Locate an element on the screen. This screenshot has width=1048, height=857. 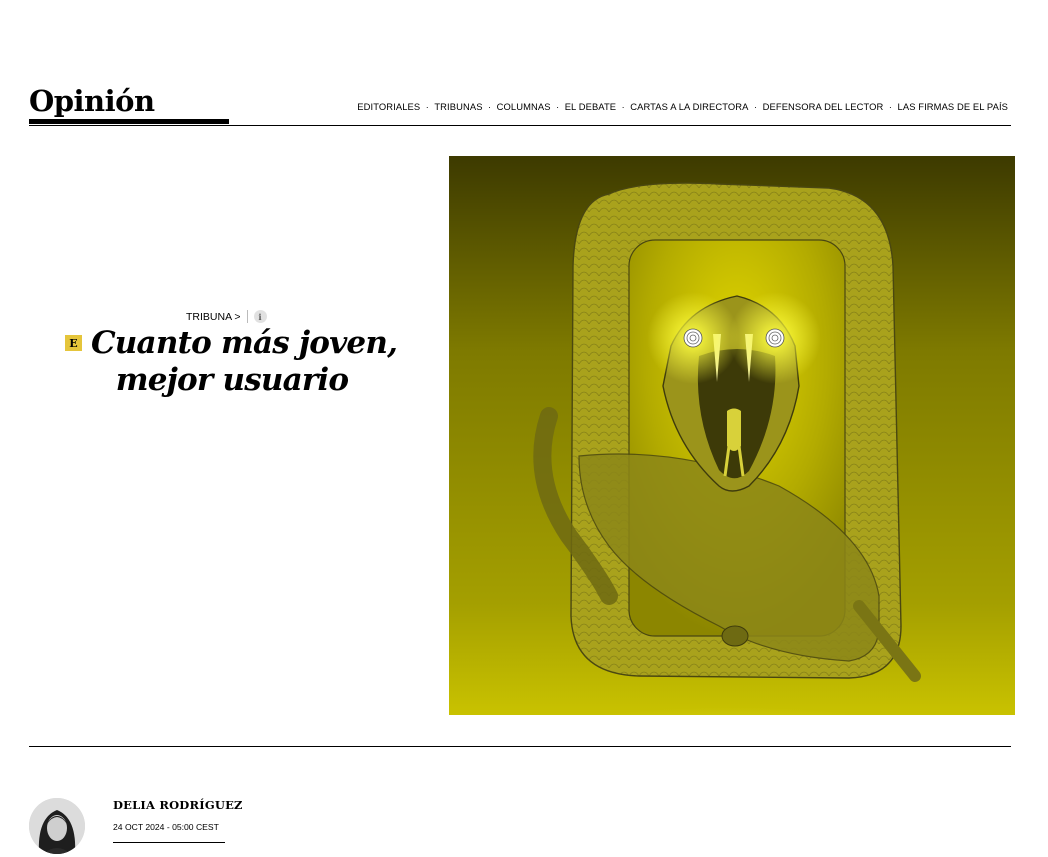
author-rule is located at coordinates (169, 842).